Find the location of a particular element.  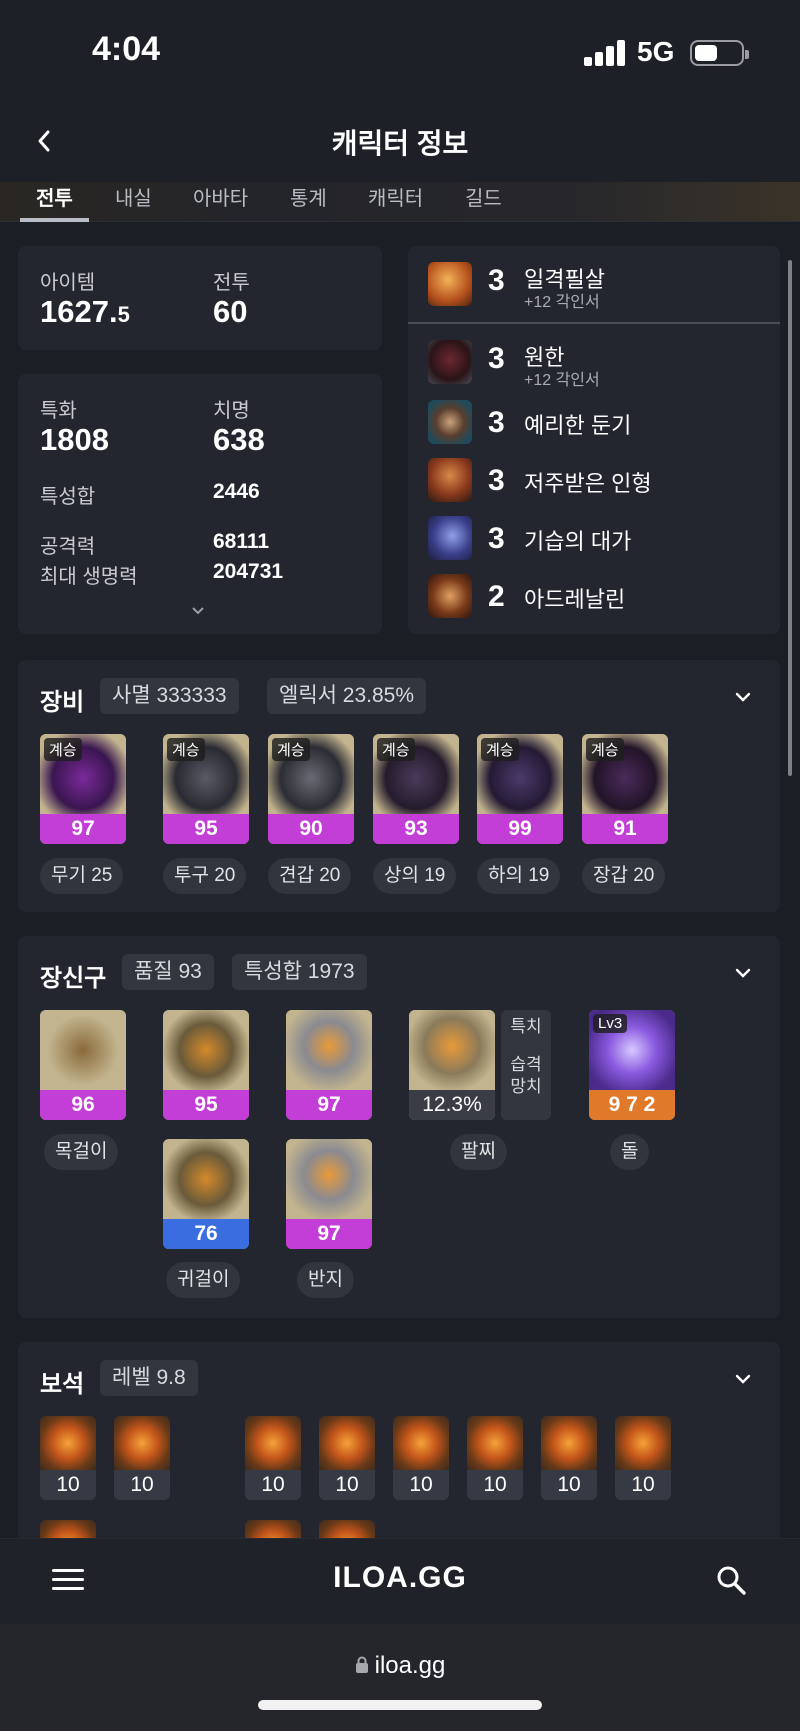

equipment-label: 장갑 20 is located at coordinates (624, 876).